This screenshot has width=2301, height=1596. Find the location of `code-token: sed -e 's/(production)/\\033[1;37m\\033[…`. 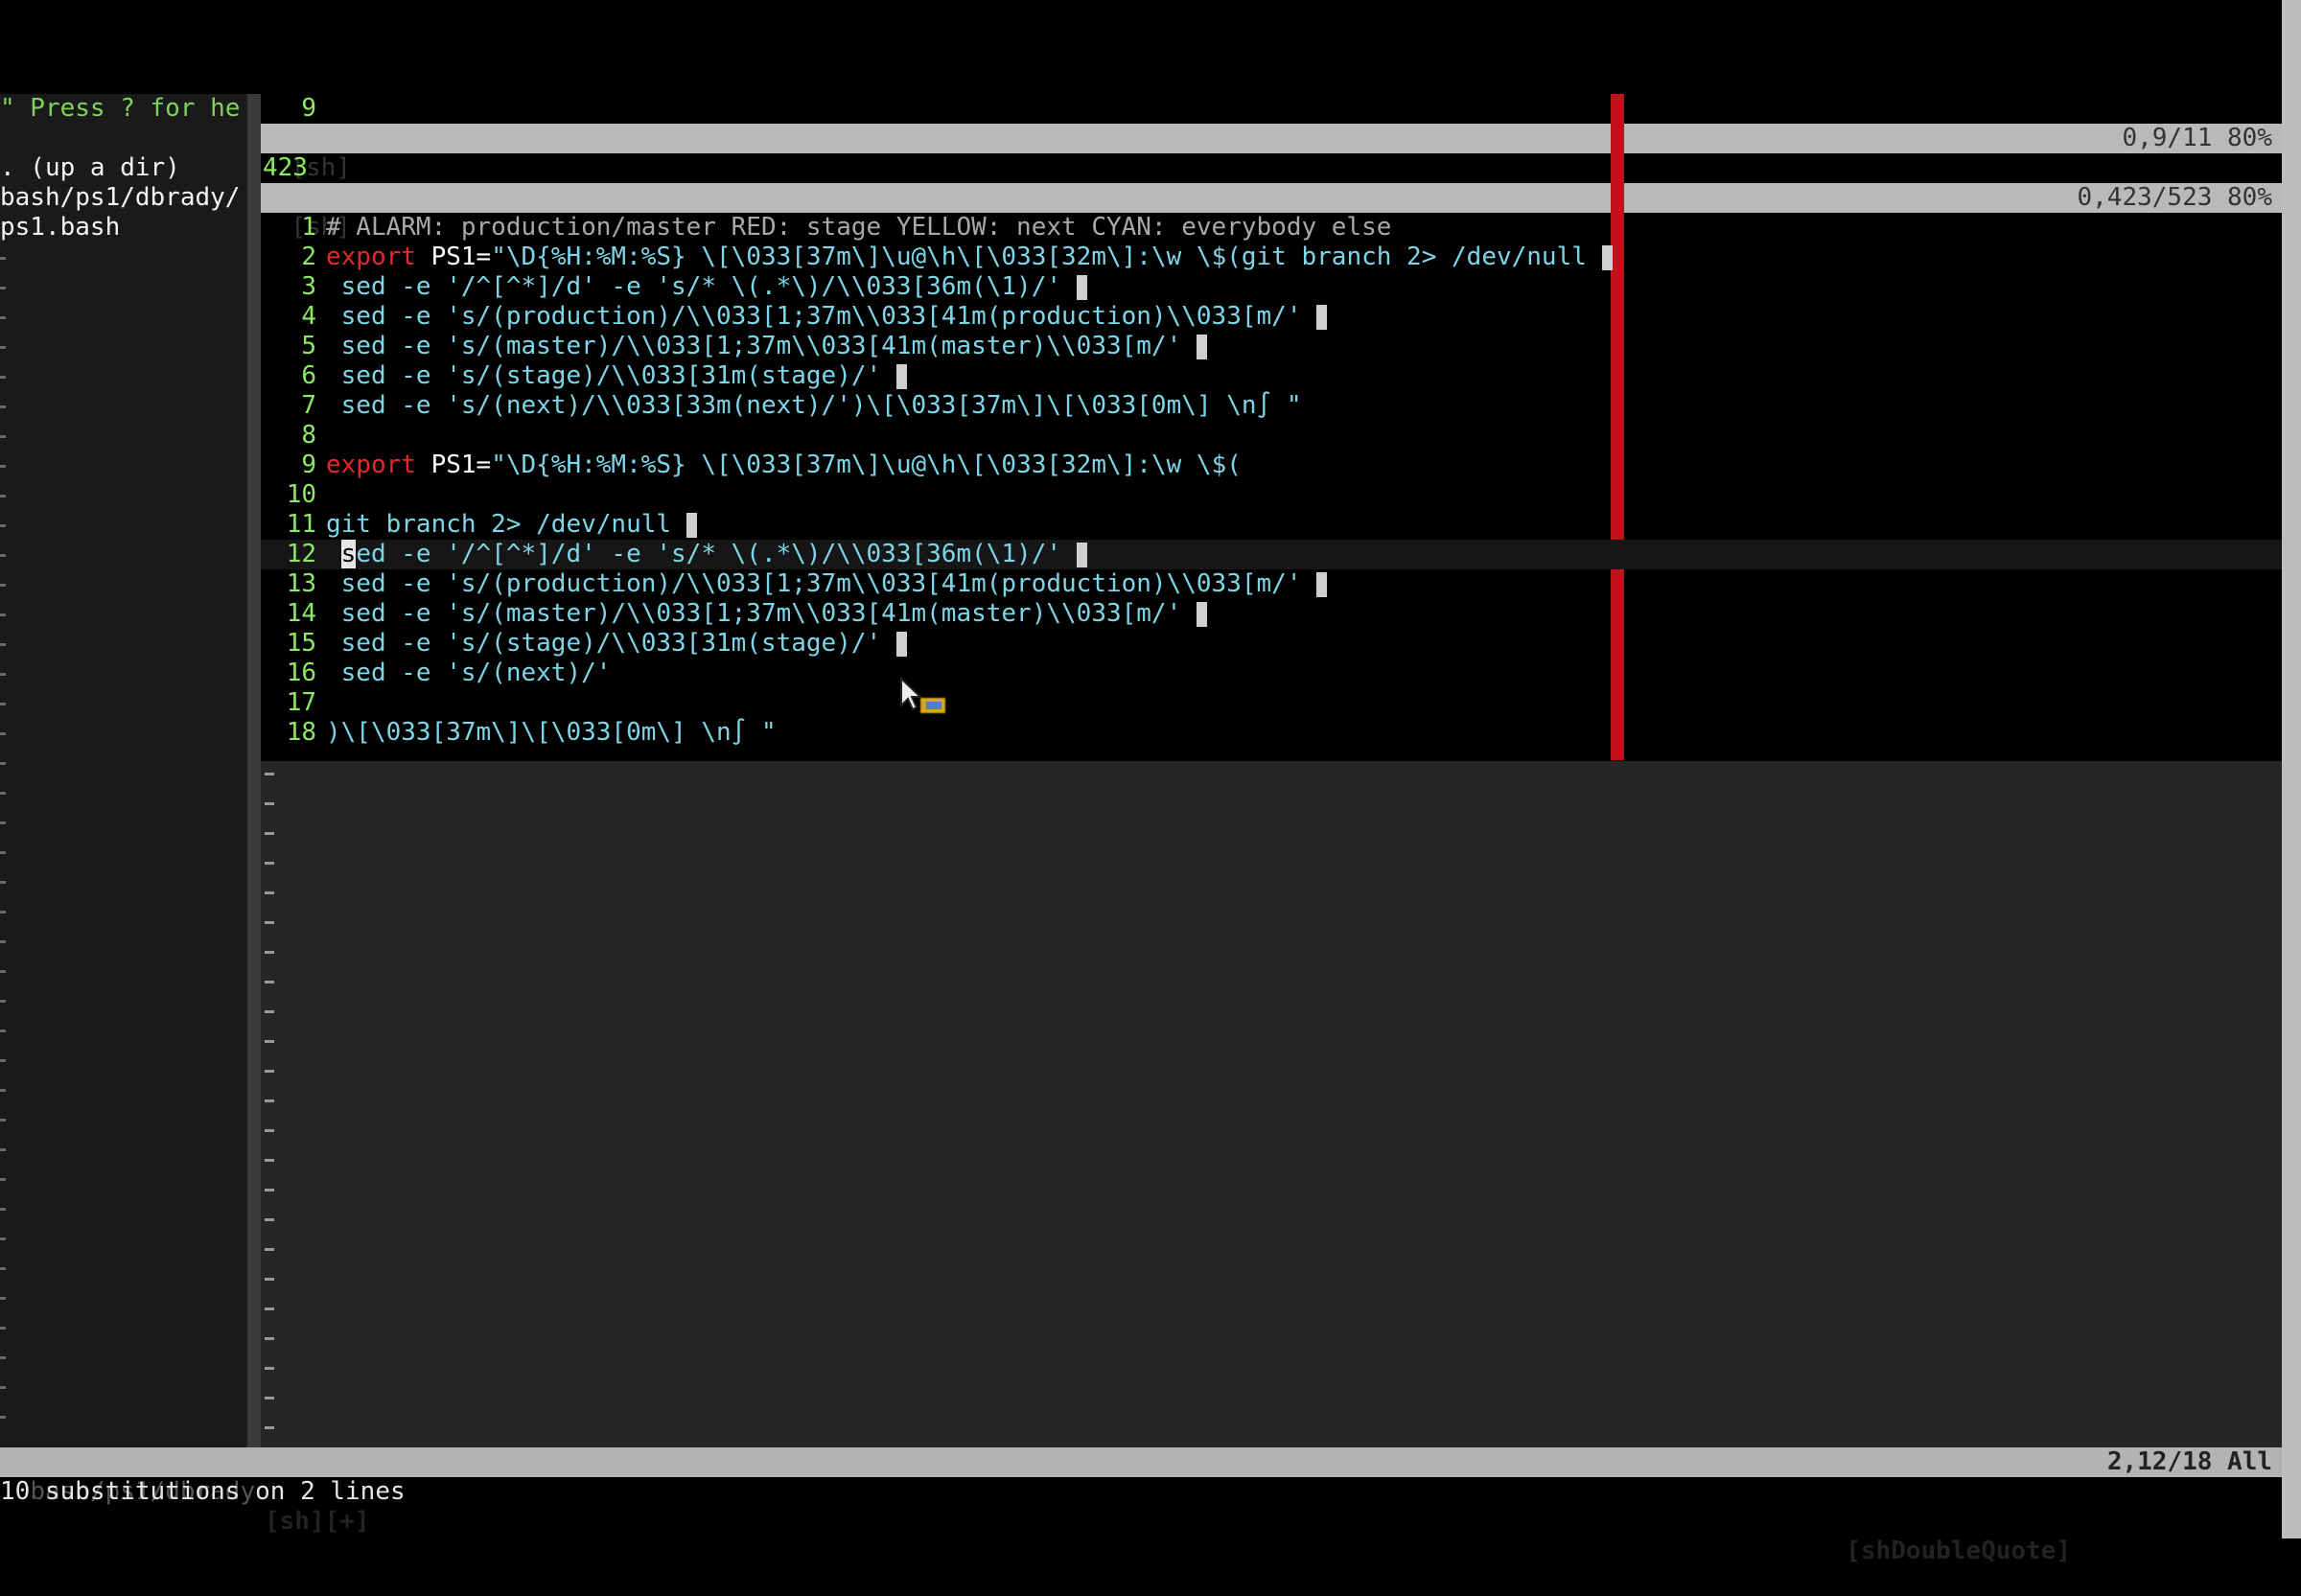

code-token: sed -e 's/(production)/\\033[1;37m\\033[… is located at coordinates (822, 583).